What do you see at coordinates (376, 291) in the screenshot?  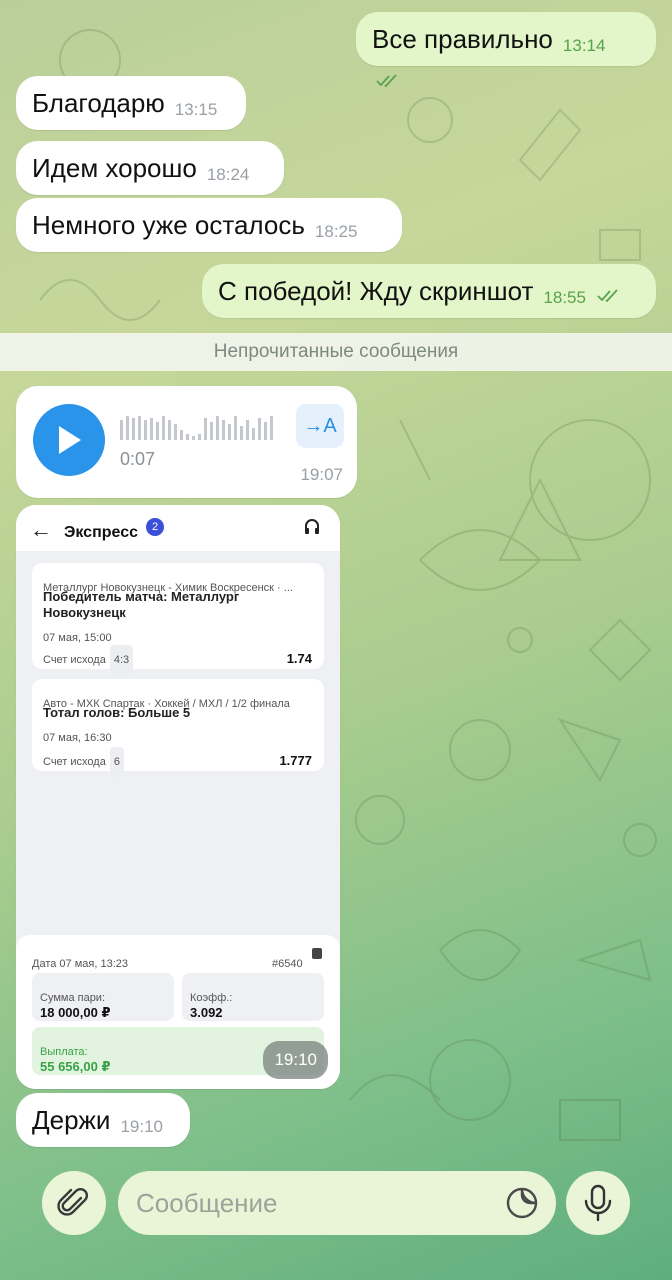 I see `message-text: С победой! Жду скриншот` at bounding box center [376, 291].